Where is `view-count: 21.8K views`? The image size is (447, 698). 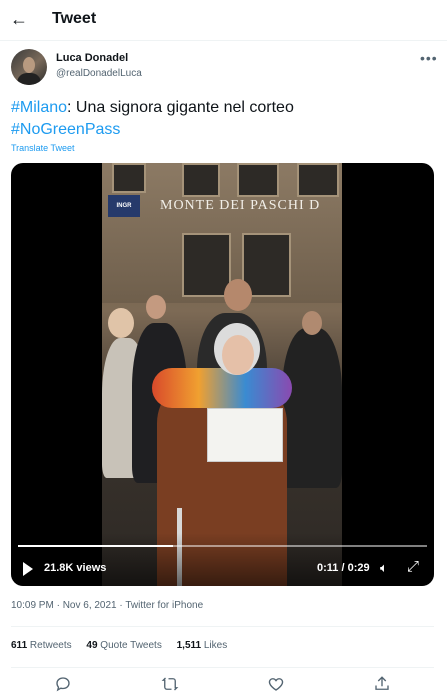
view-count: 21.8K views is located at coordinates (75, 568).